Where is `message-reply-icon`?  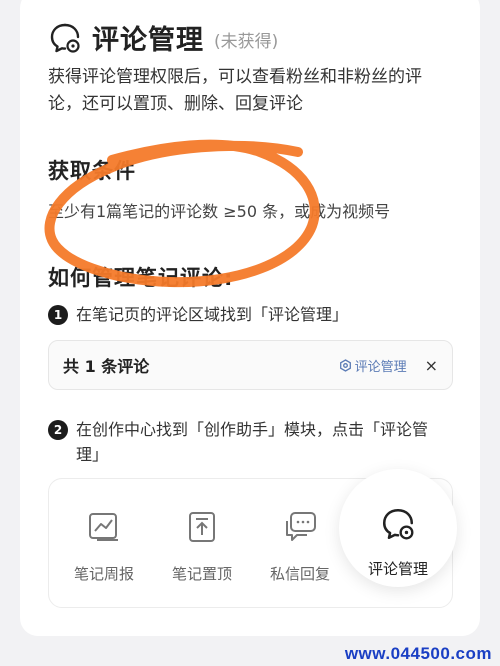 message-reply-icon is located at coordinates (301, 526).